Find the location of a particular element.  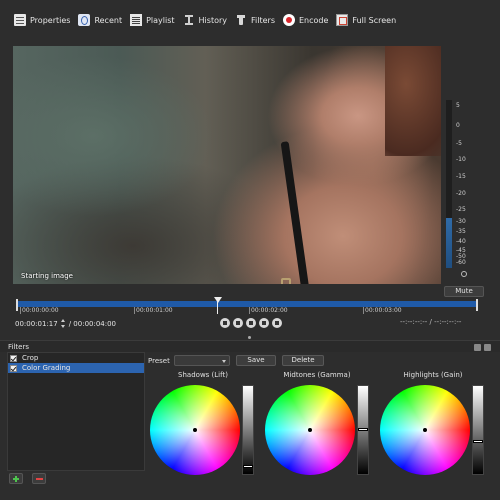

timecode-spinner-icon is located at coordinates (63, 323).